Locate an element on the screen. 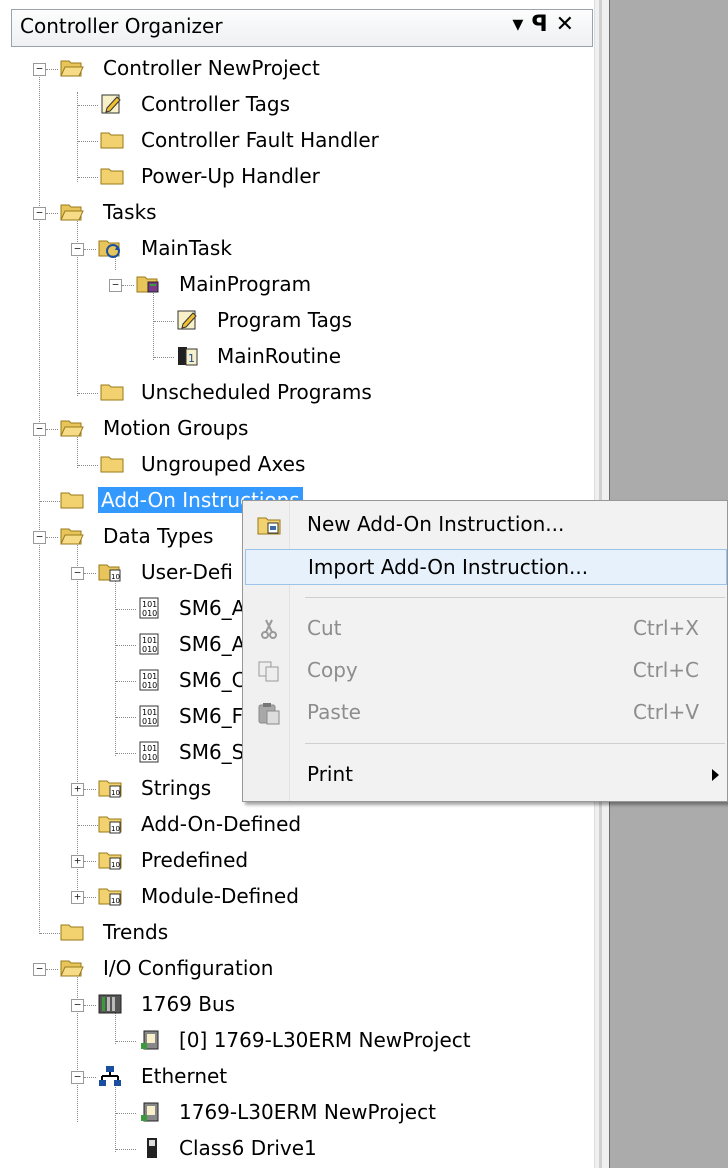  scissors-icon is located at coordinates (269, 629).